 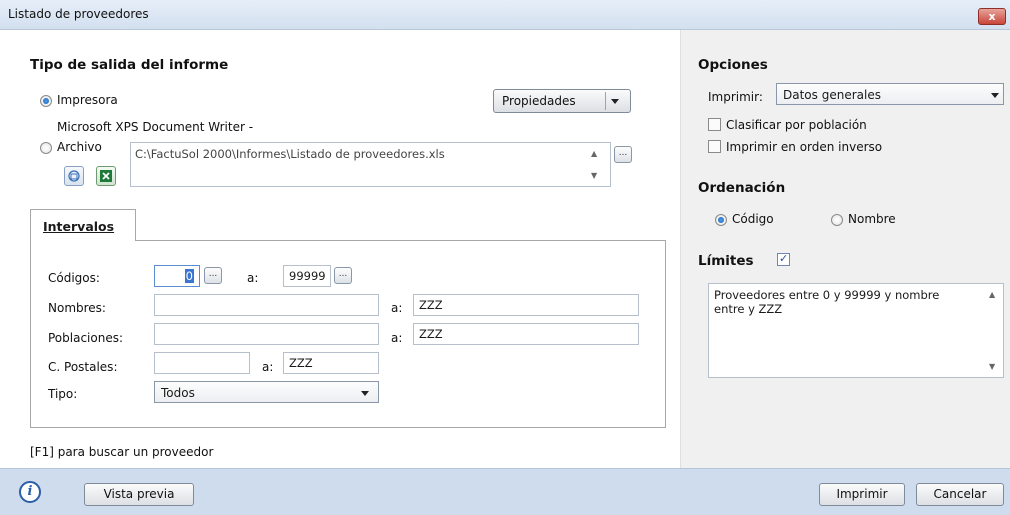 I want to click on close-button: x, so click(x=992, y=16).